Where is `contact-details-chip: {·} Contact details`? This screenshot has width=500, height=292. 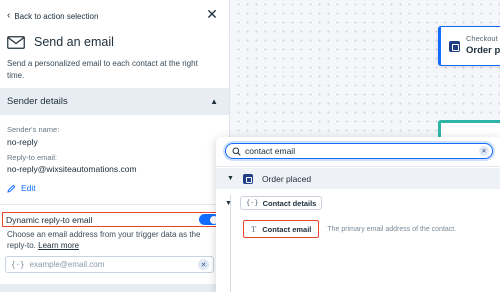 contact-details-chip: {·} Contact details is located at coordinates (281, 203).